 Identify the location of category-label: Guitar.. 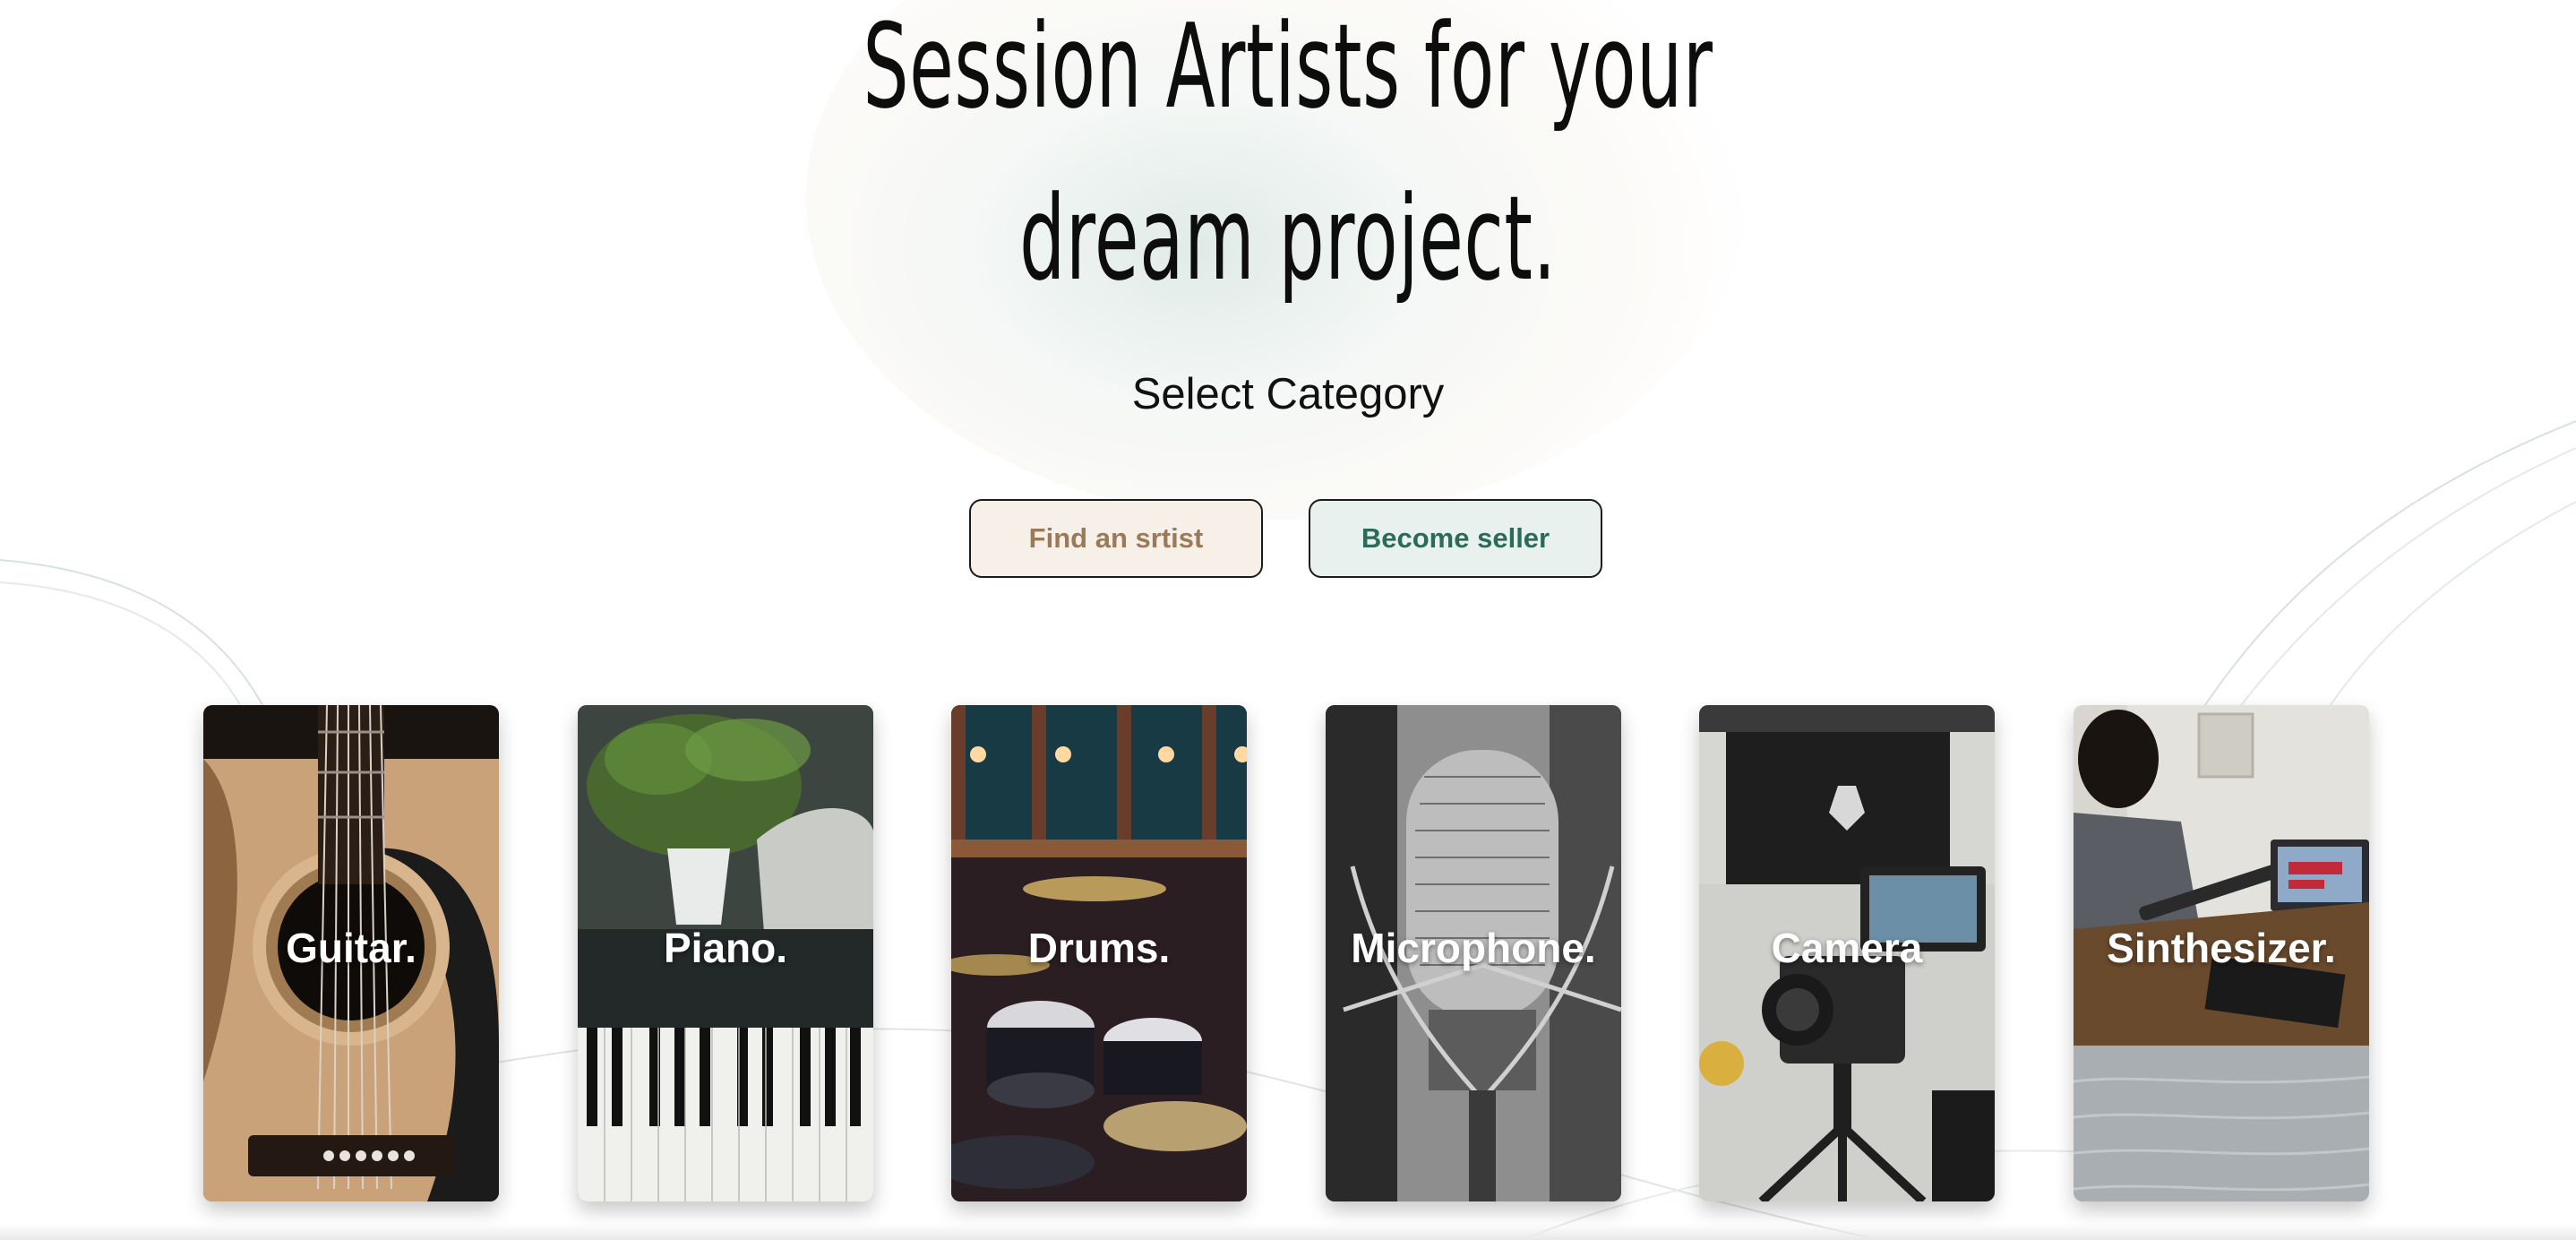
(351, 948).